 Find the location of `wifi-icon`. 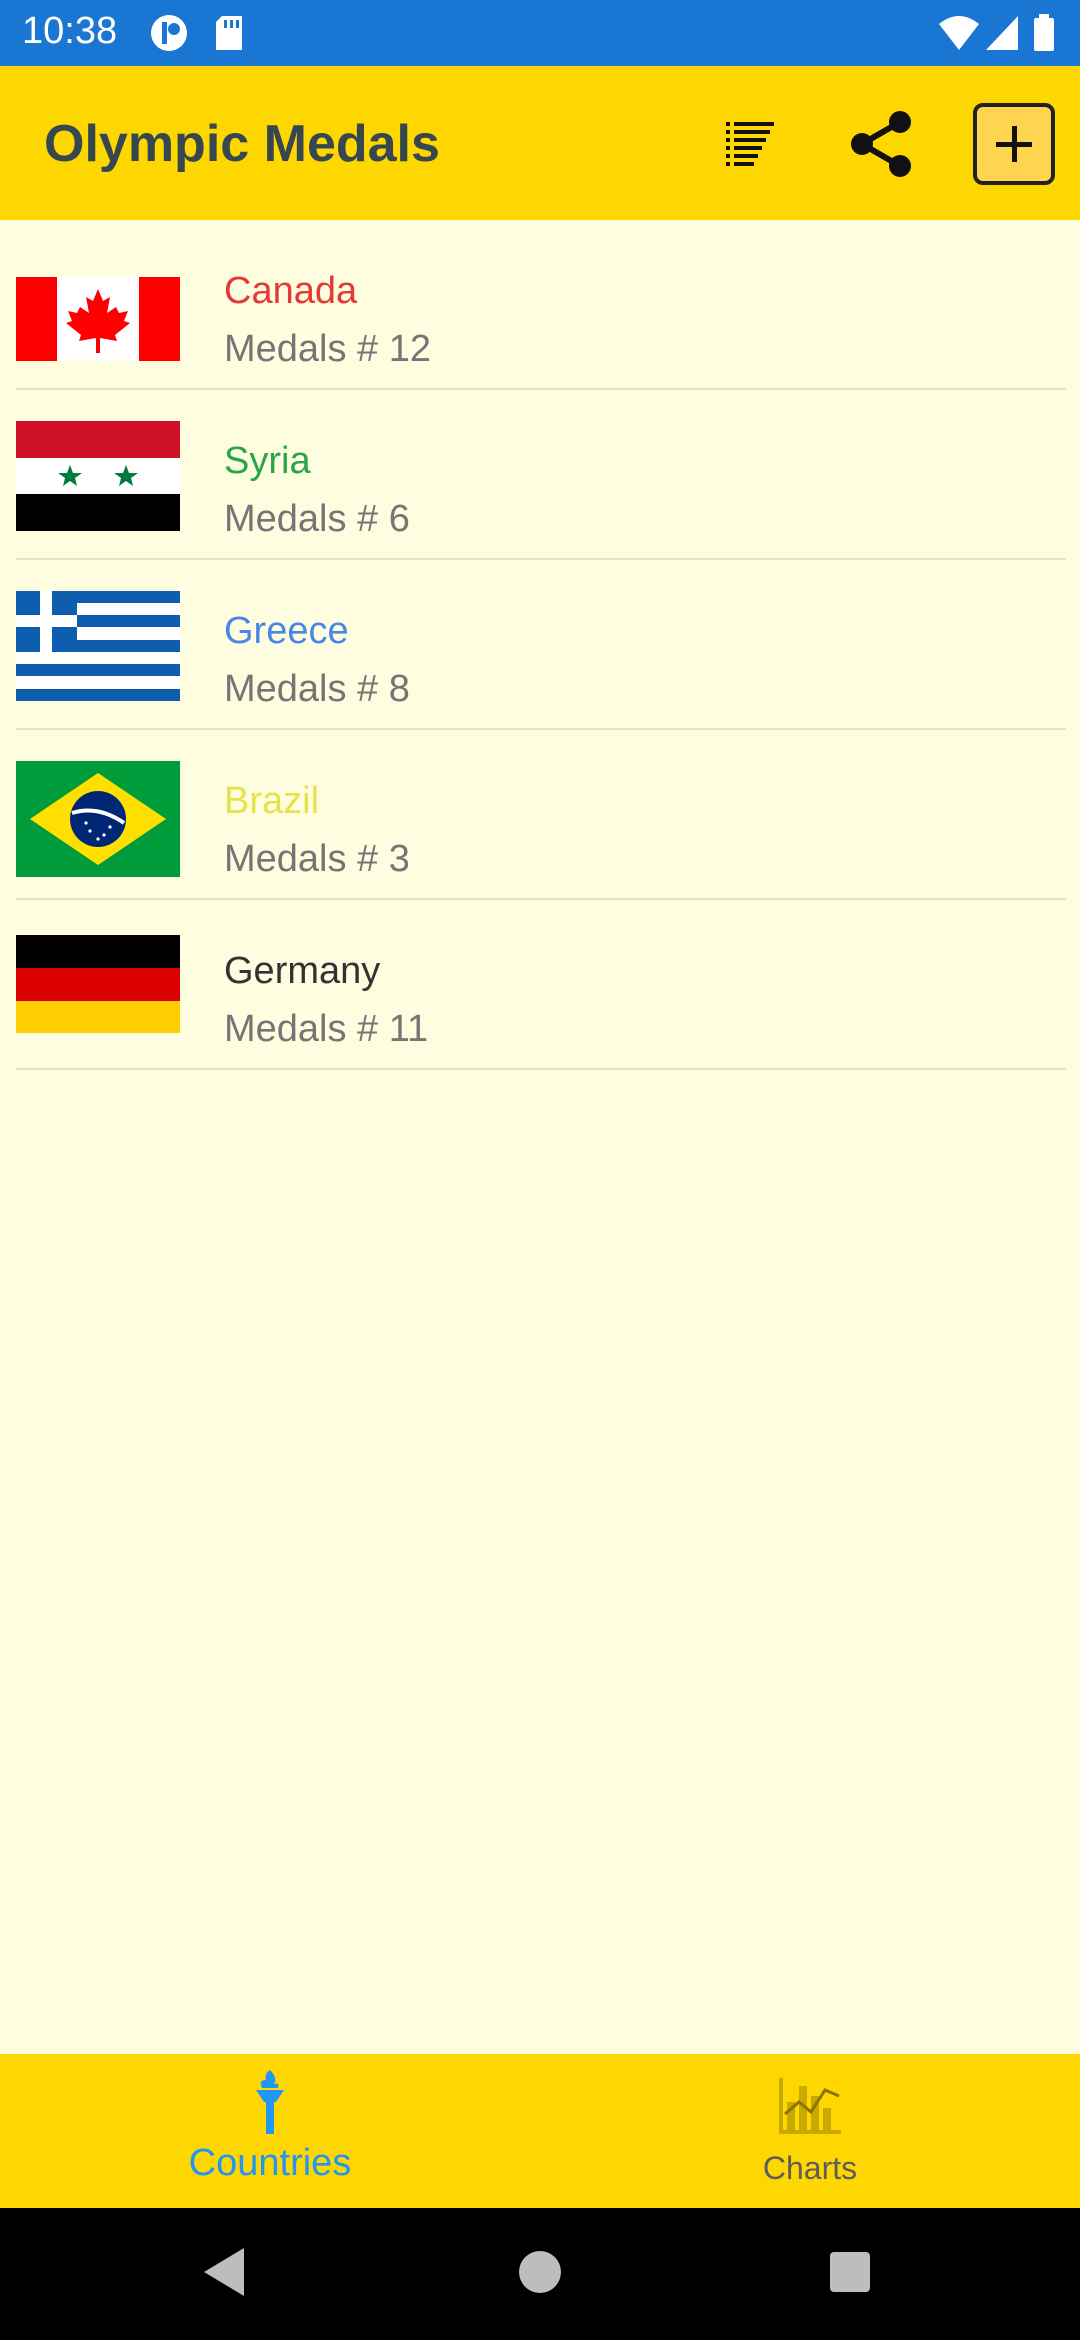

wifi-icon is located at coordinates (959, 35).